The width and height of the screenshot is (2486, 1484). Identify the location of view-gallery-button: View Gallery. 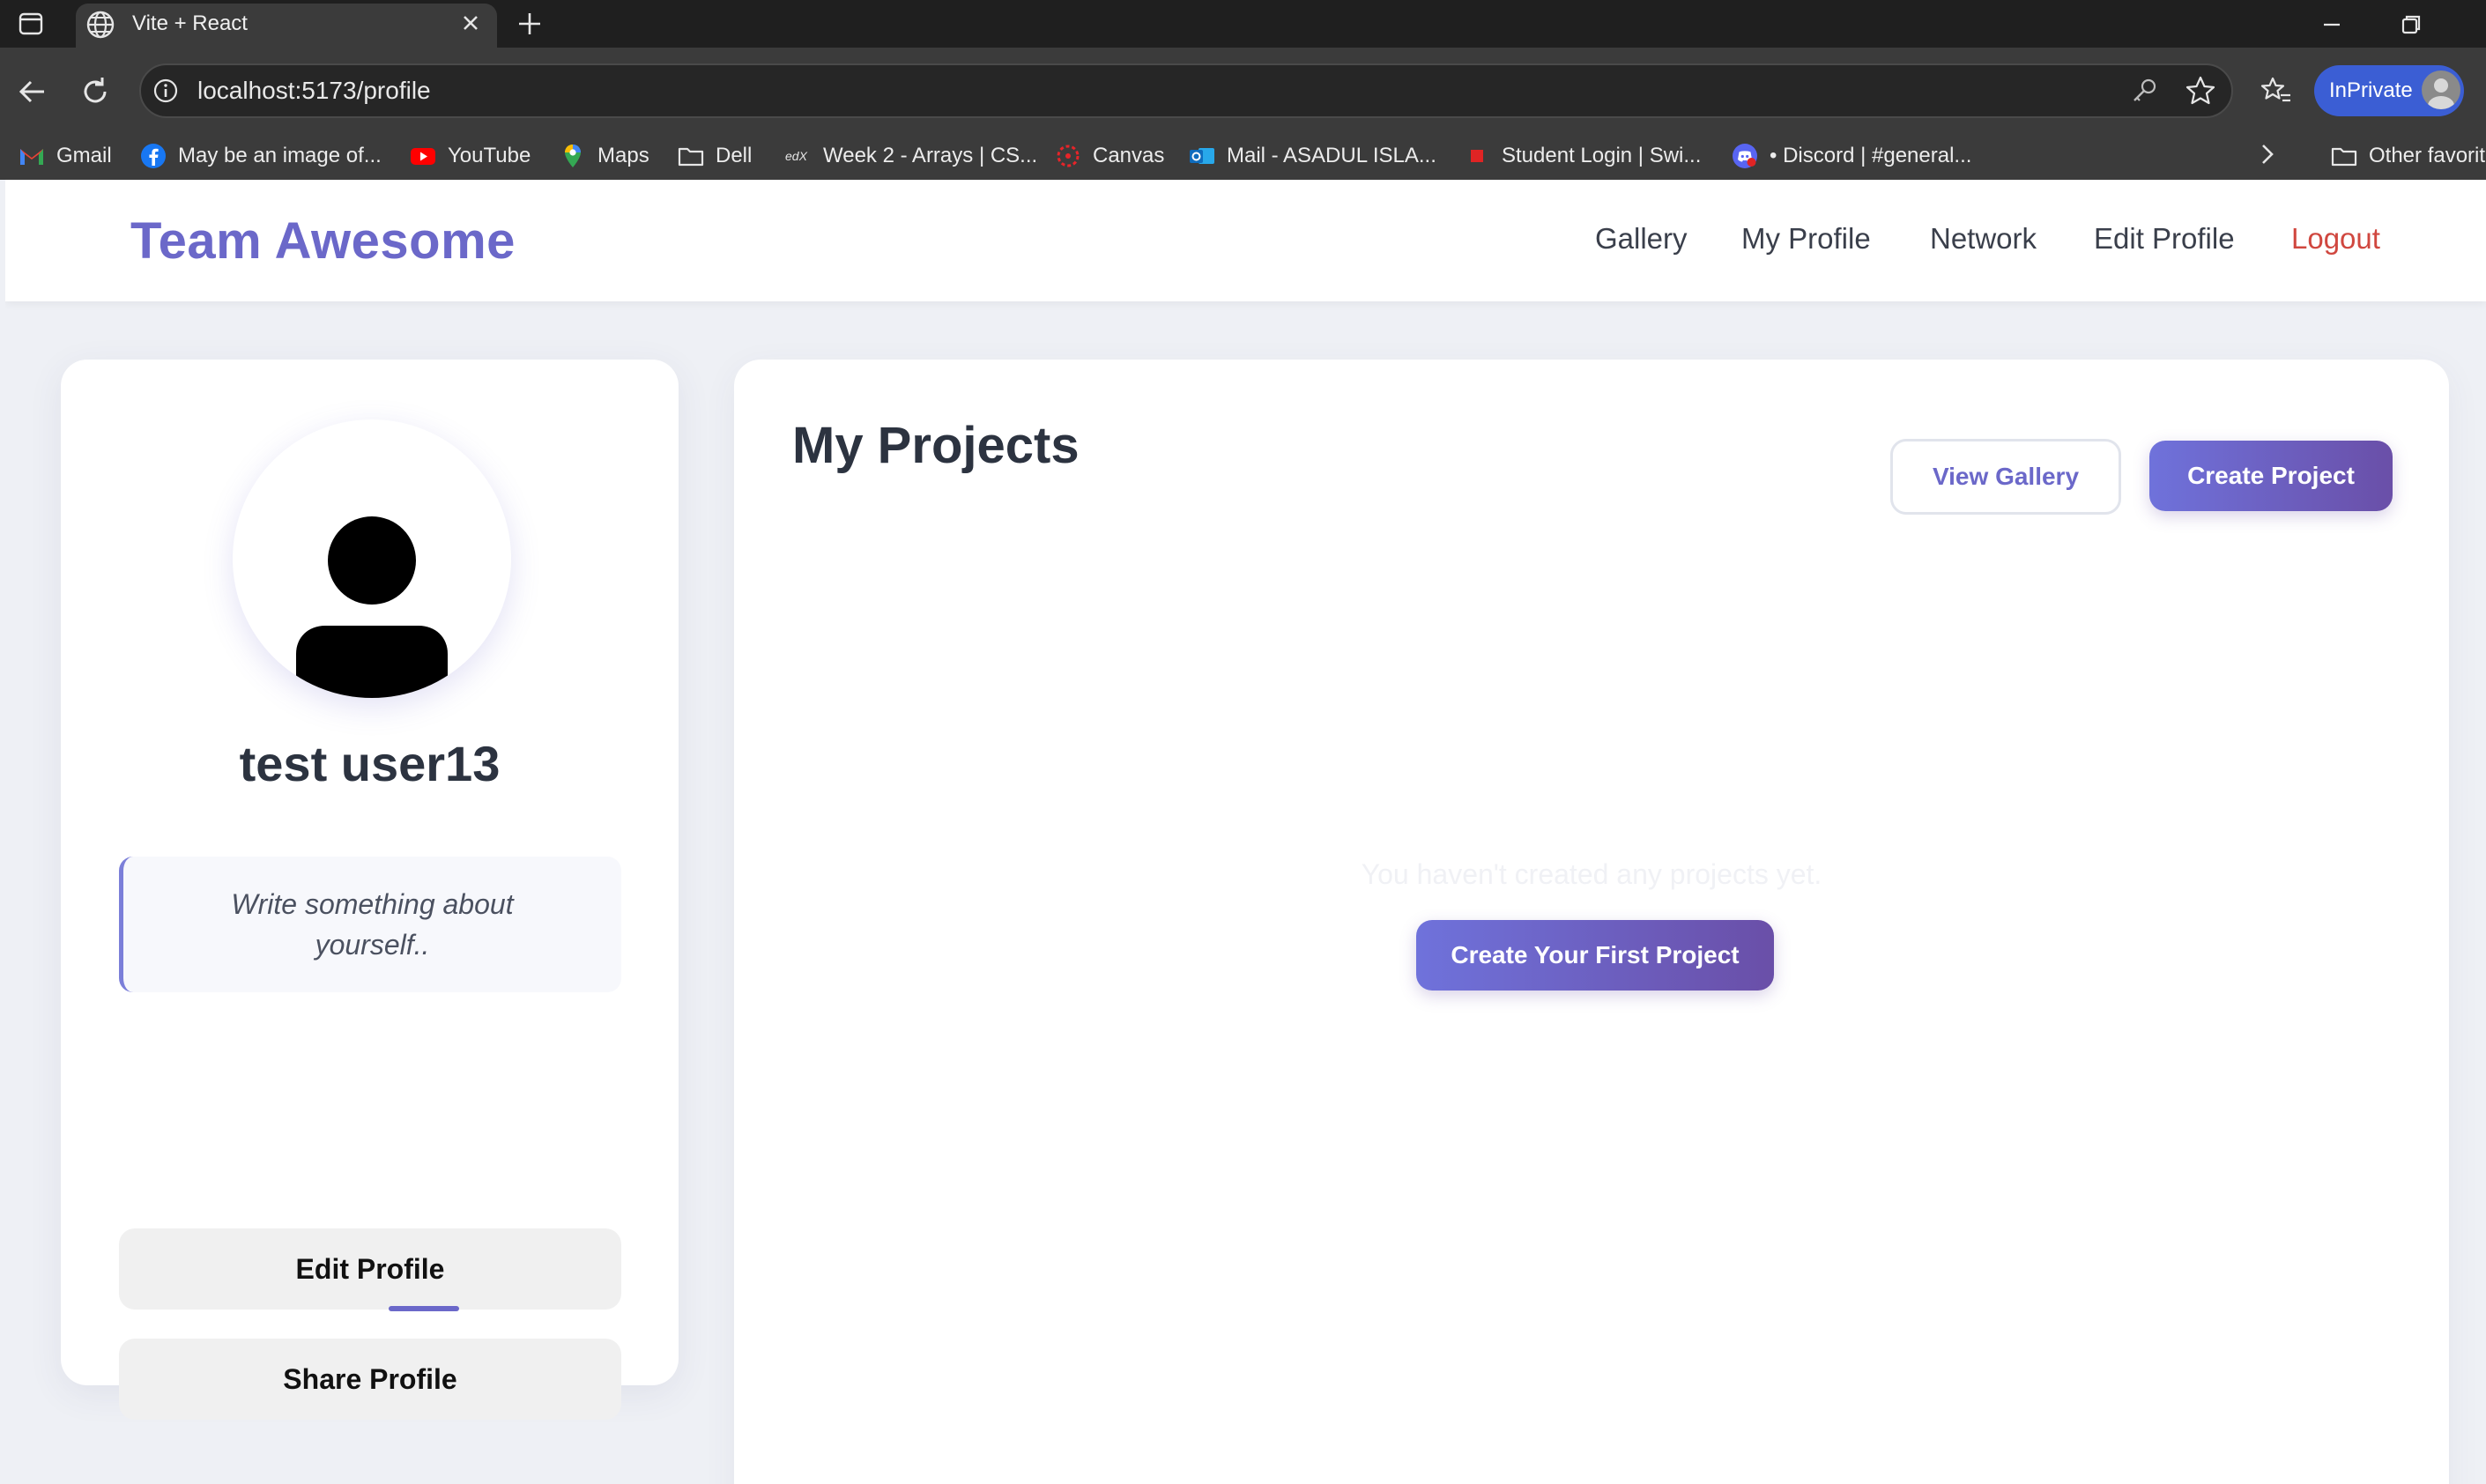
(2006, 477).